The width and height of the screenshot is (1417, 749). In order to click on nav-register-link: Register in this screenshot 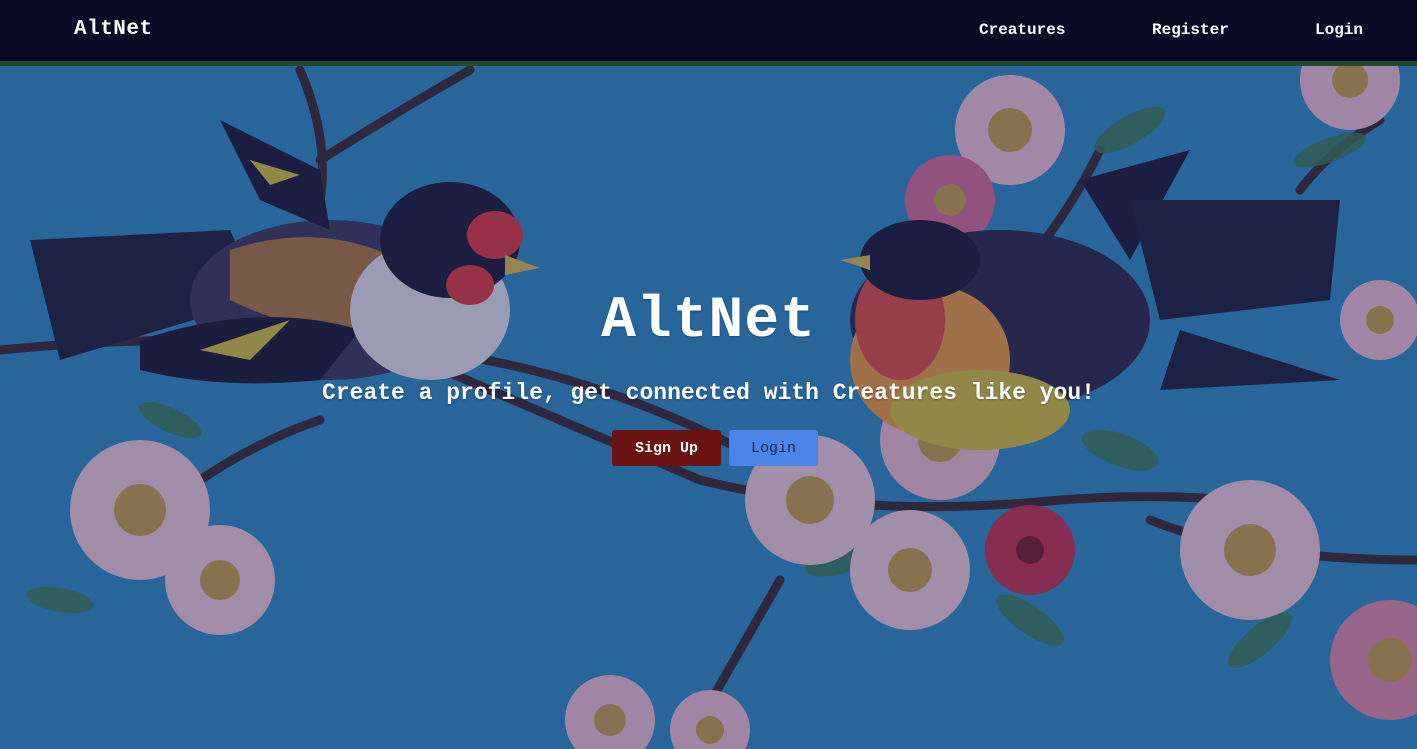, I will do `click(1190, 30)`.